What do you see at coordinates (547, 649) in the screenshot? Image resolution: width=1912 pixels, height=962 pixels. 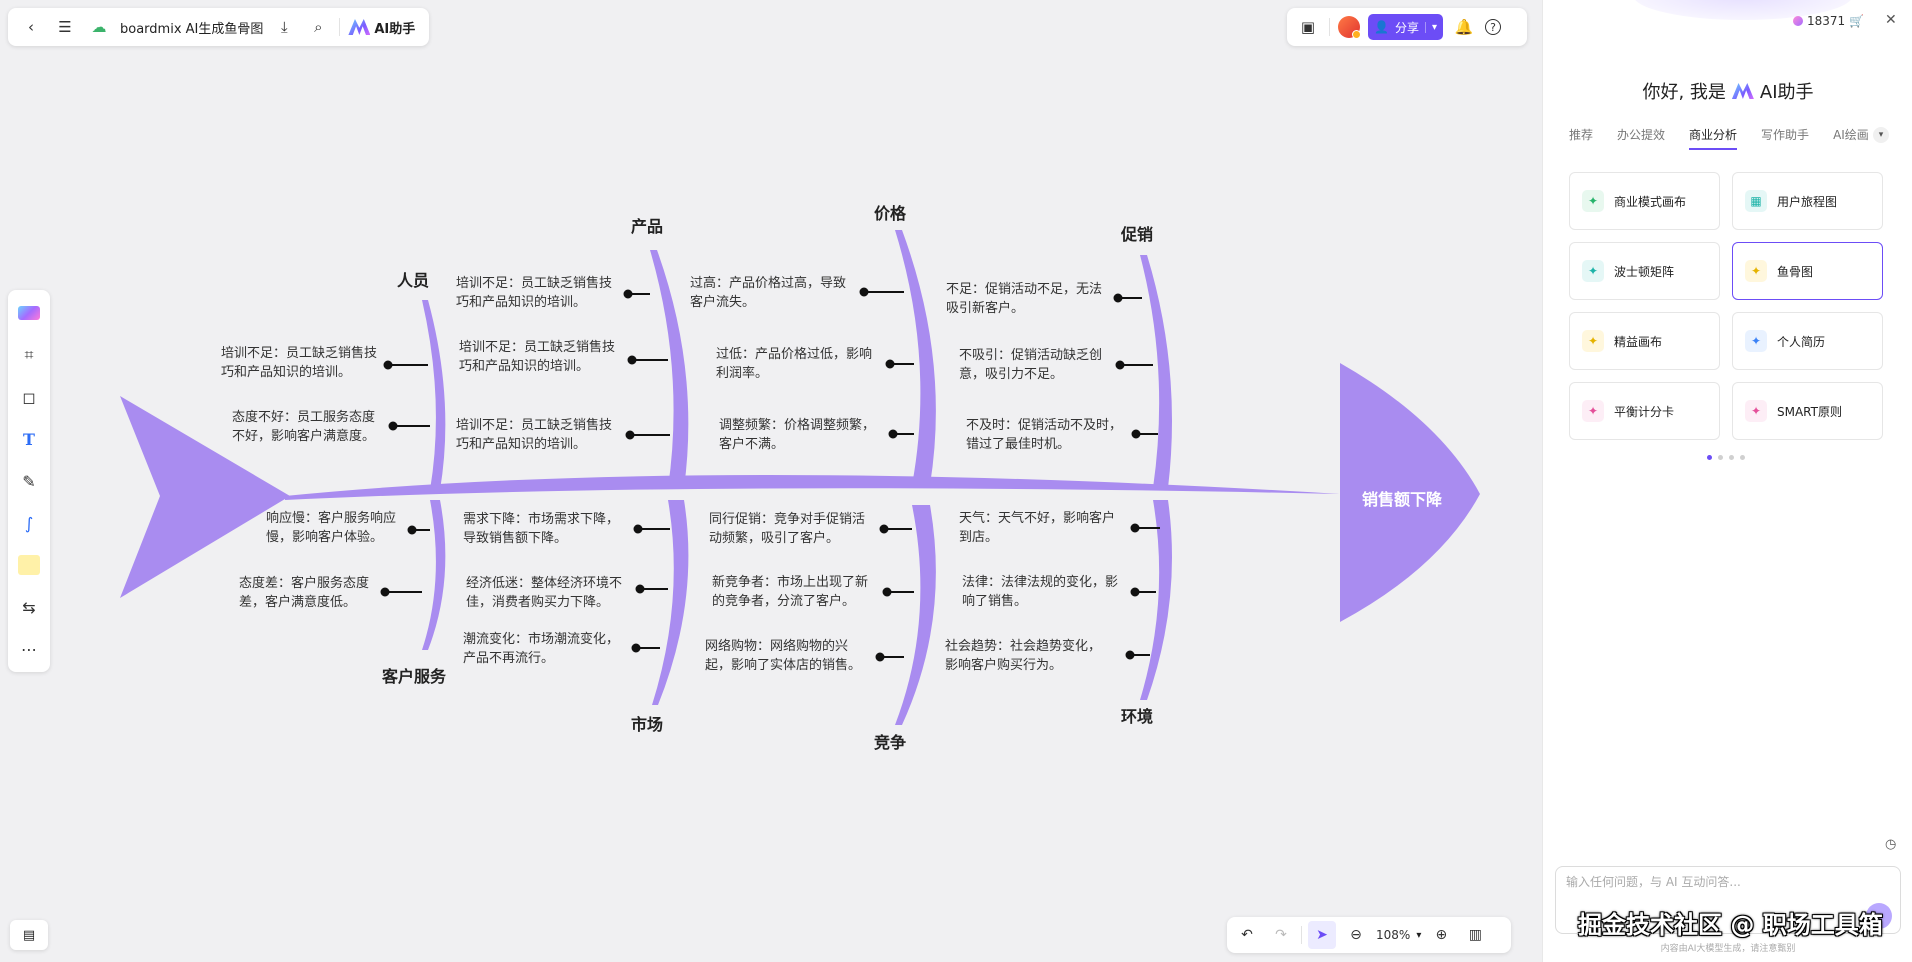 I see `cause-text: 潮流变化：市场潮流变化，产品不再流行。` at bounding box center [547, 649].